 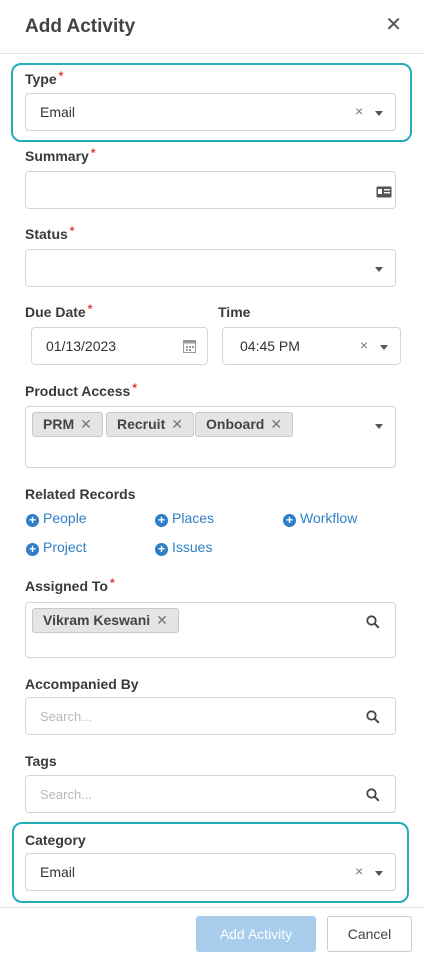 I want to click on assignee-chip: Vikram Keswani ✕, so click(x=105, y=620).